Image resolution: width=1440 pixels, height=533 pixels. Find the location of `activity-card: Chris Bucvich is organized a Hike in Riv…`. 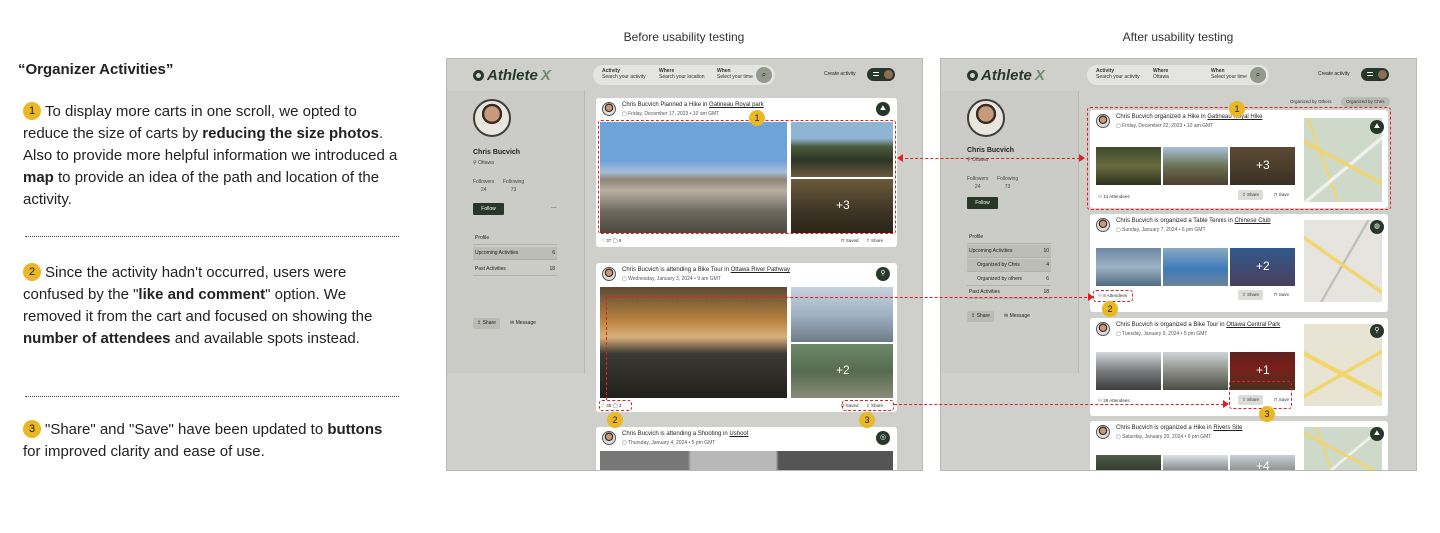

activity-card: Chris Bucvich is organized a Hike in Riv… is located at coordinates (1239, 445).